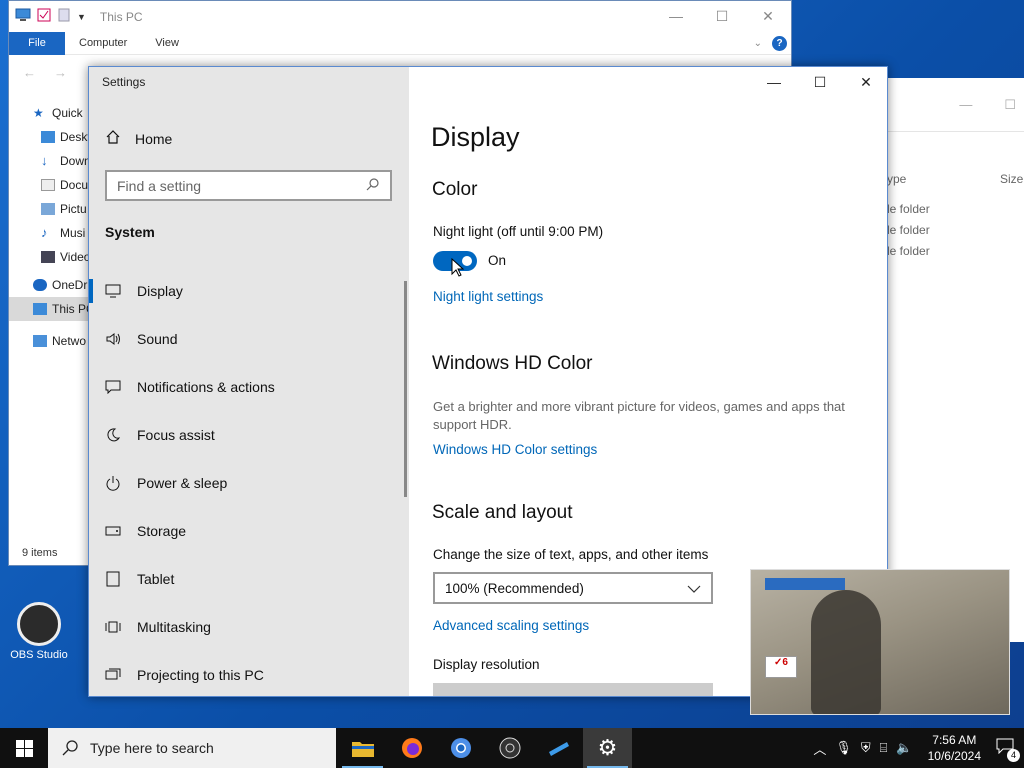  I want to click on taskbar-firefox, so click(411, 748).